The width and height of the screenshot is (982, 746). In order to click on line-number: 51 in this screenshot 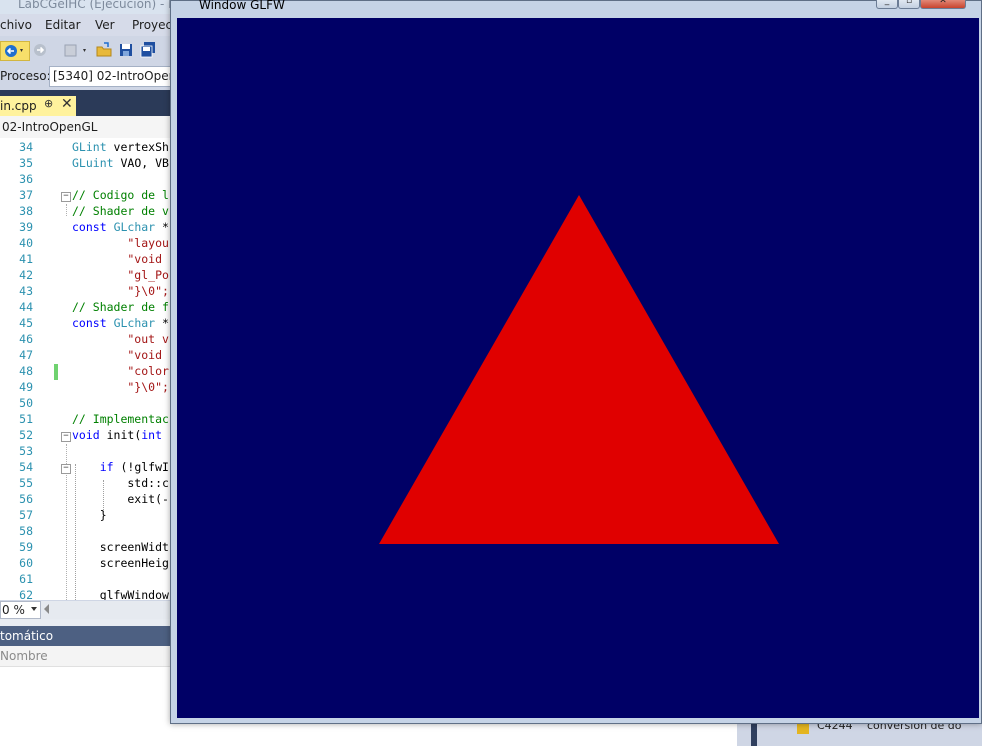, I will do `click(26, 419)`.